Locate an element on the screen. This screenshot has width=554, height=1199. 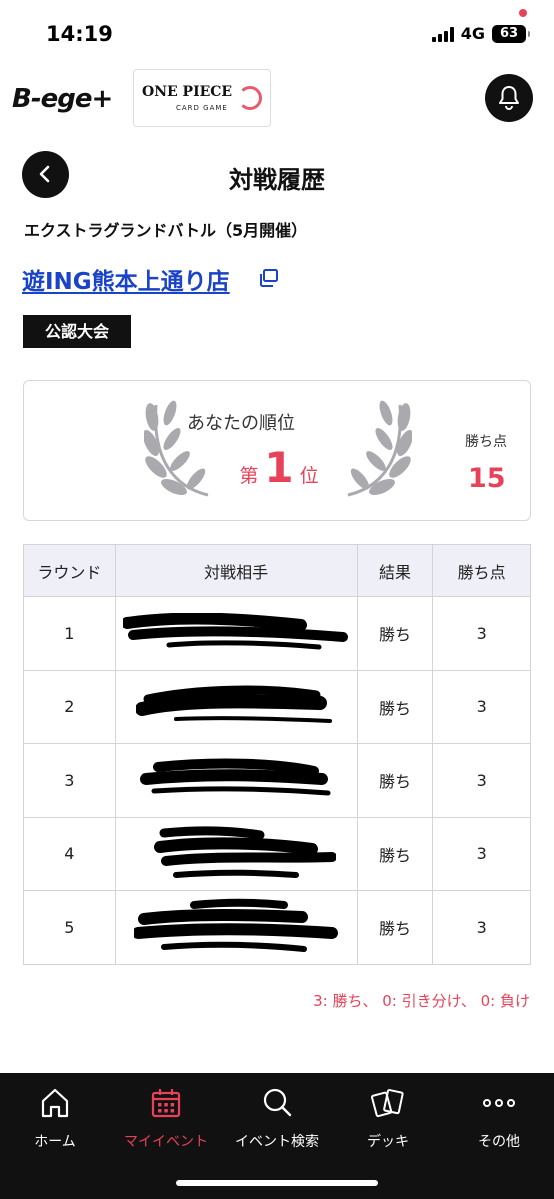
table-row: 4 勝ち 3 is located at coordinates (277, 853).